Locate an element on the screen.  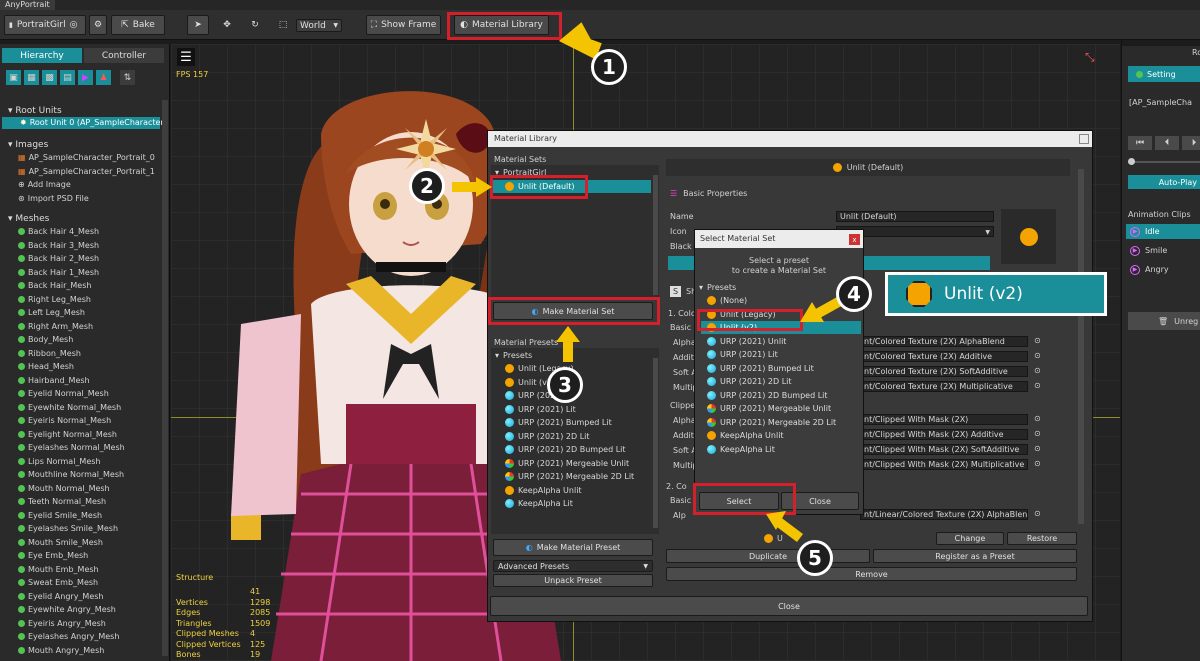
shader-field: nt/Clipped With Mask (2X) SoftAdditive is located at coordinates (944, 449).